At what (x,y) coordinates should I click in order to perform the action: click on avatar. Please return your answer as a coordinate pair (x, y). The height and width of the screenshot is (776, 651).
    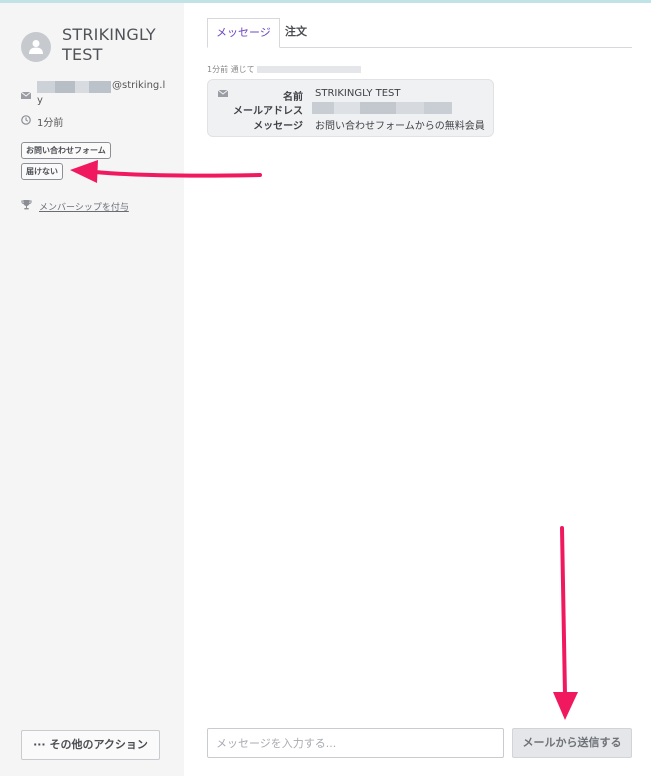
    Looking at the image, I should click on (36, 47).